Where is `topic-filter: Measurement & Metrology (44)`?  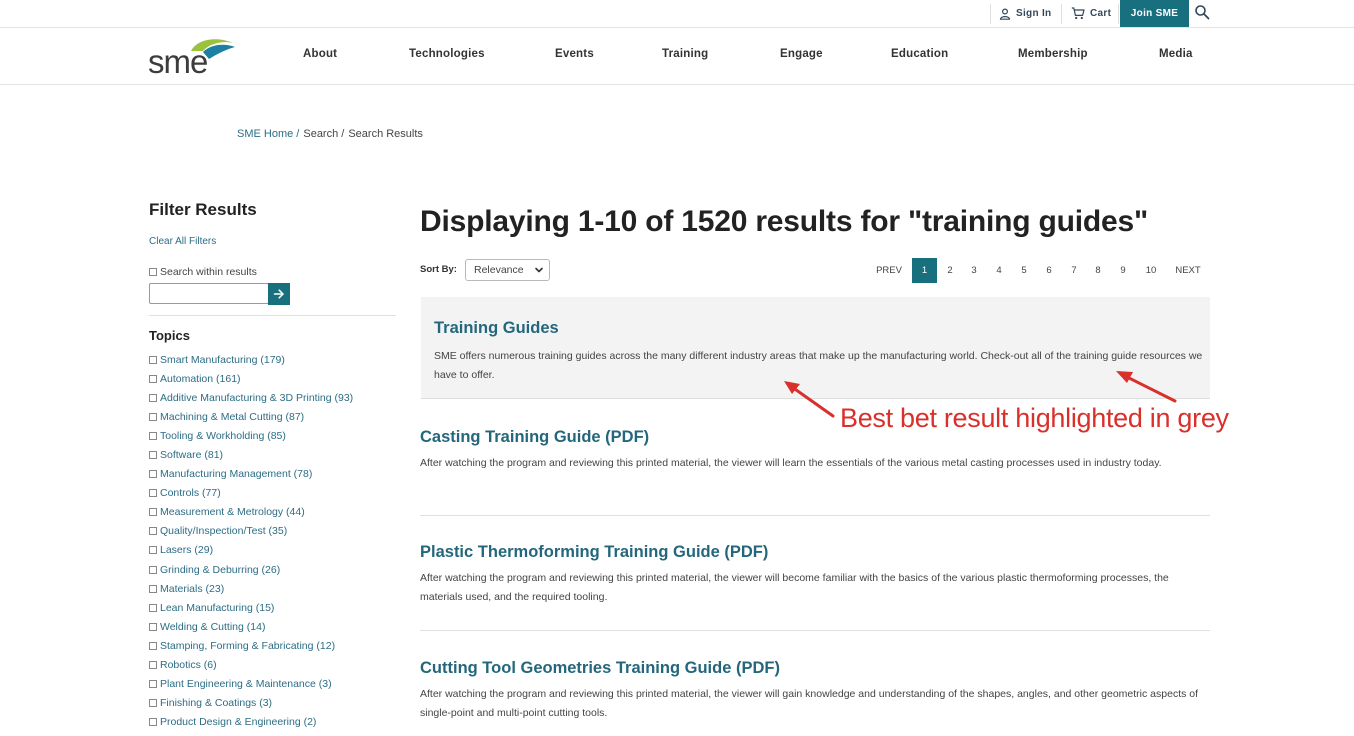
topic-filter: Measurement & Metrology (44) is located at coordinates (251, 512).